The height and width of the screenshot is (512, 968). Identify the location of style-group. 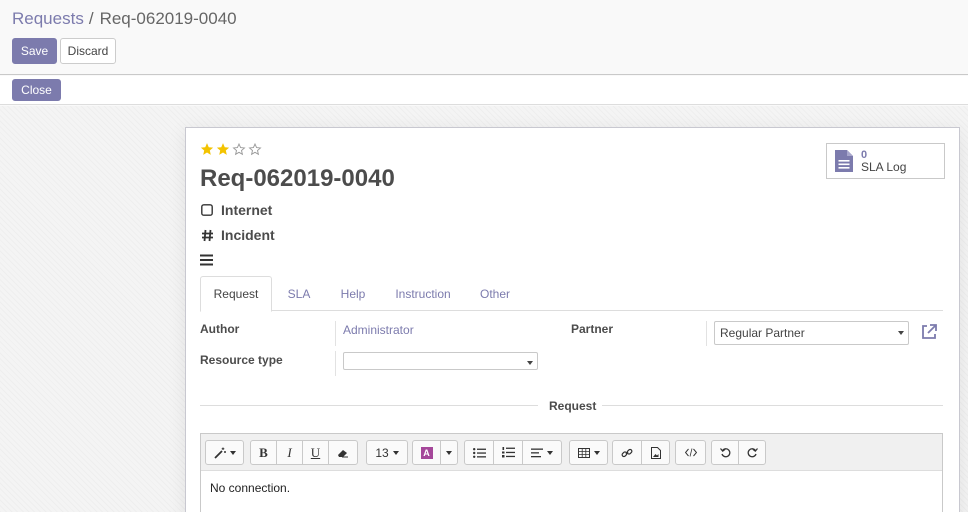
(224, 452).